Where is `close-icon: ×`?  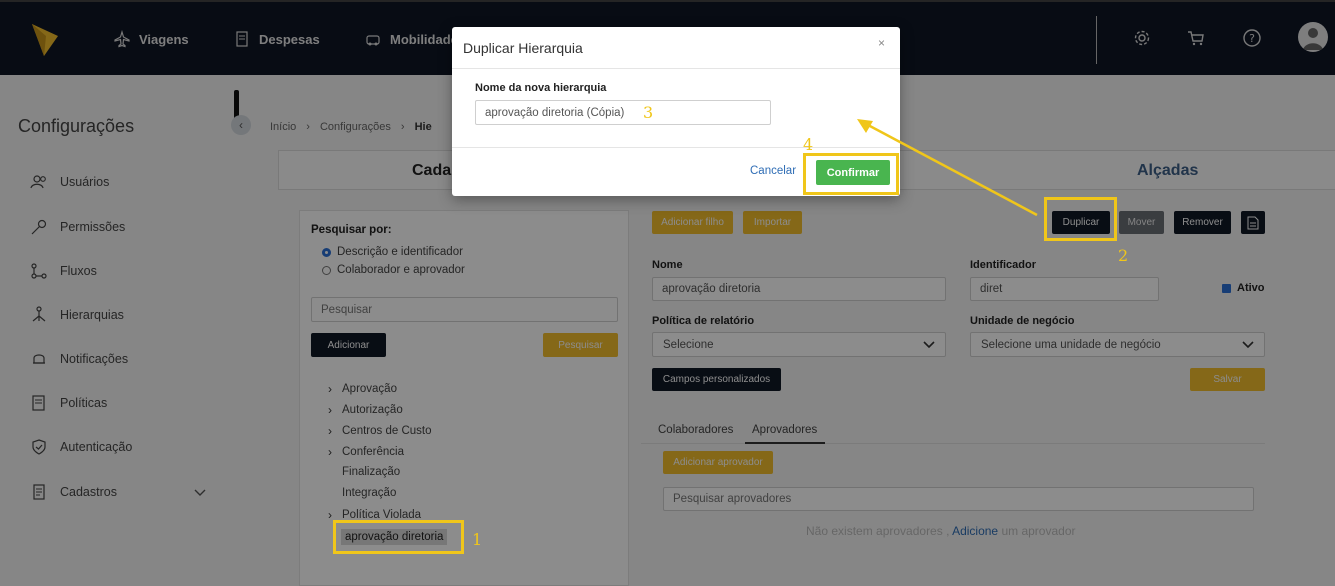 close-icon: × is located at coordinates (881, 43).